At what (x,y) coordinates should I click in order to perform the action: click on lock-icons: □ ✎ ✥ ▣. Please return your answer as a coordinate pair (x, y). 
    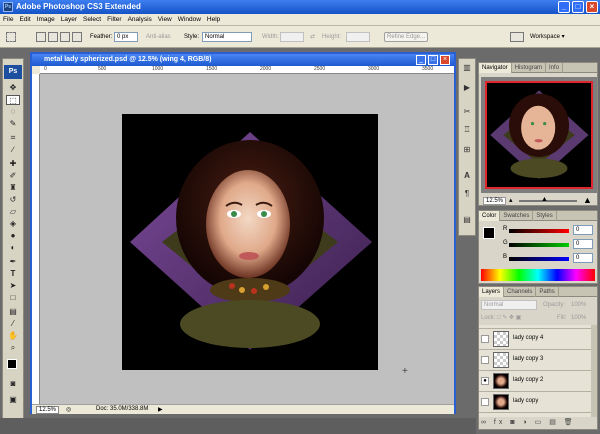
    Looking at the image, I should click on (509, 318).